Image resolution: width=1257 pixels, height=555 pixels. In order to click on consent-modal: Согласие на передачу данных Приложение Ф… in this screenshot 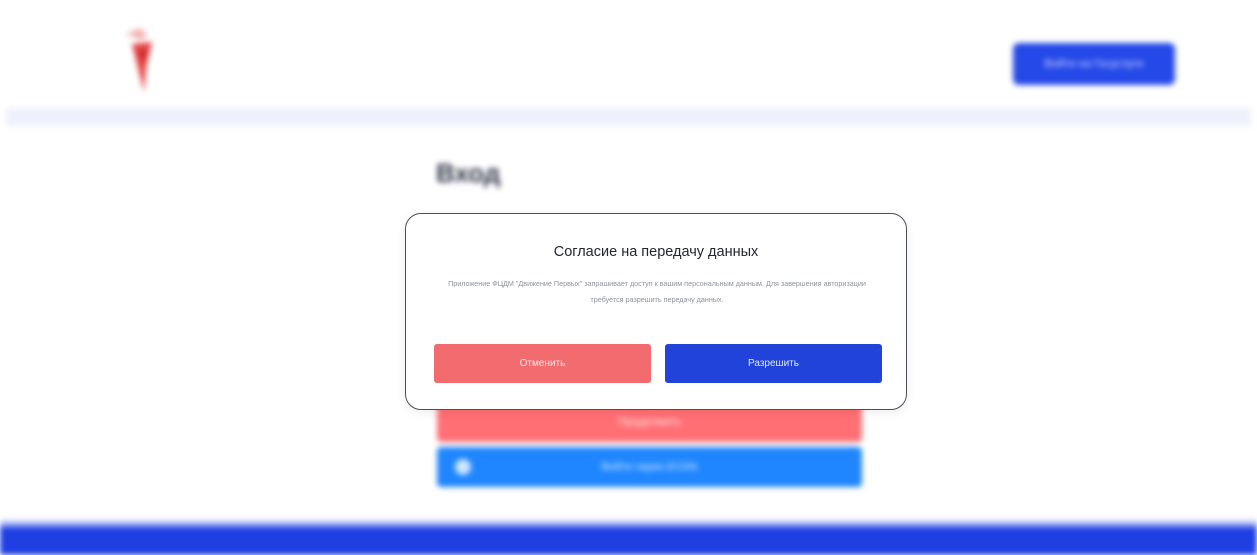, I will do `click(656, 311)`.